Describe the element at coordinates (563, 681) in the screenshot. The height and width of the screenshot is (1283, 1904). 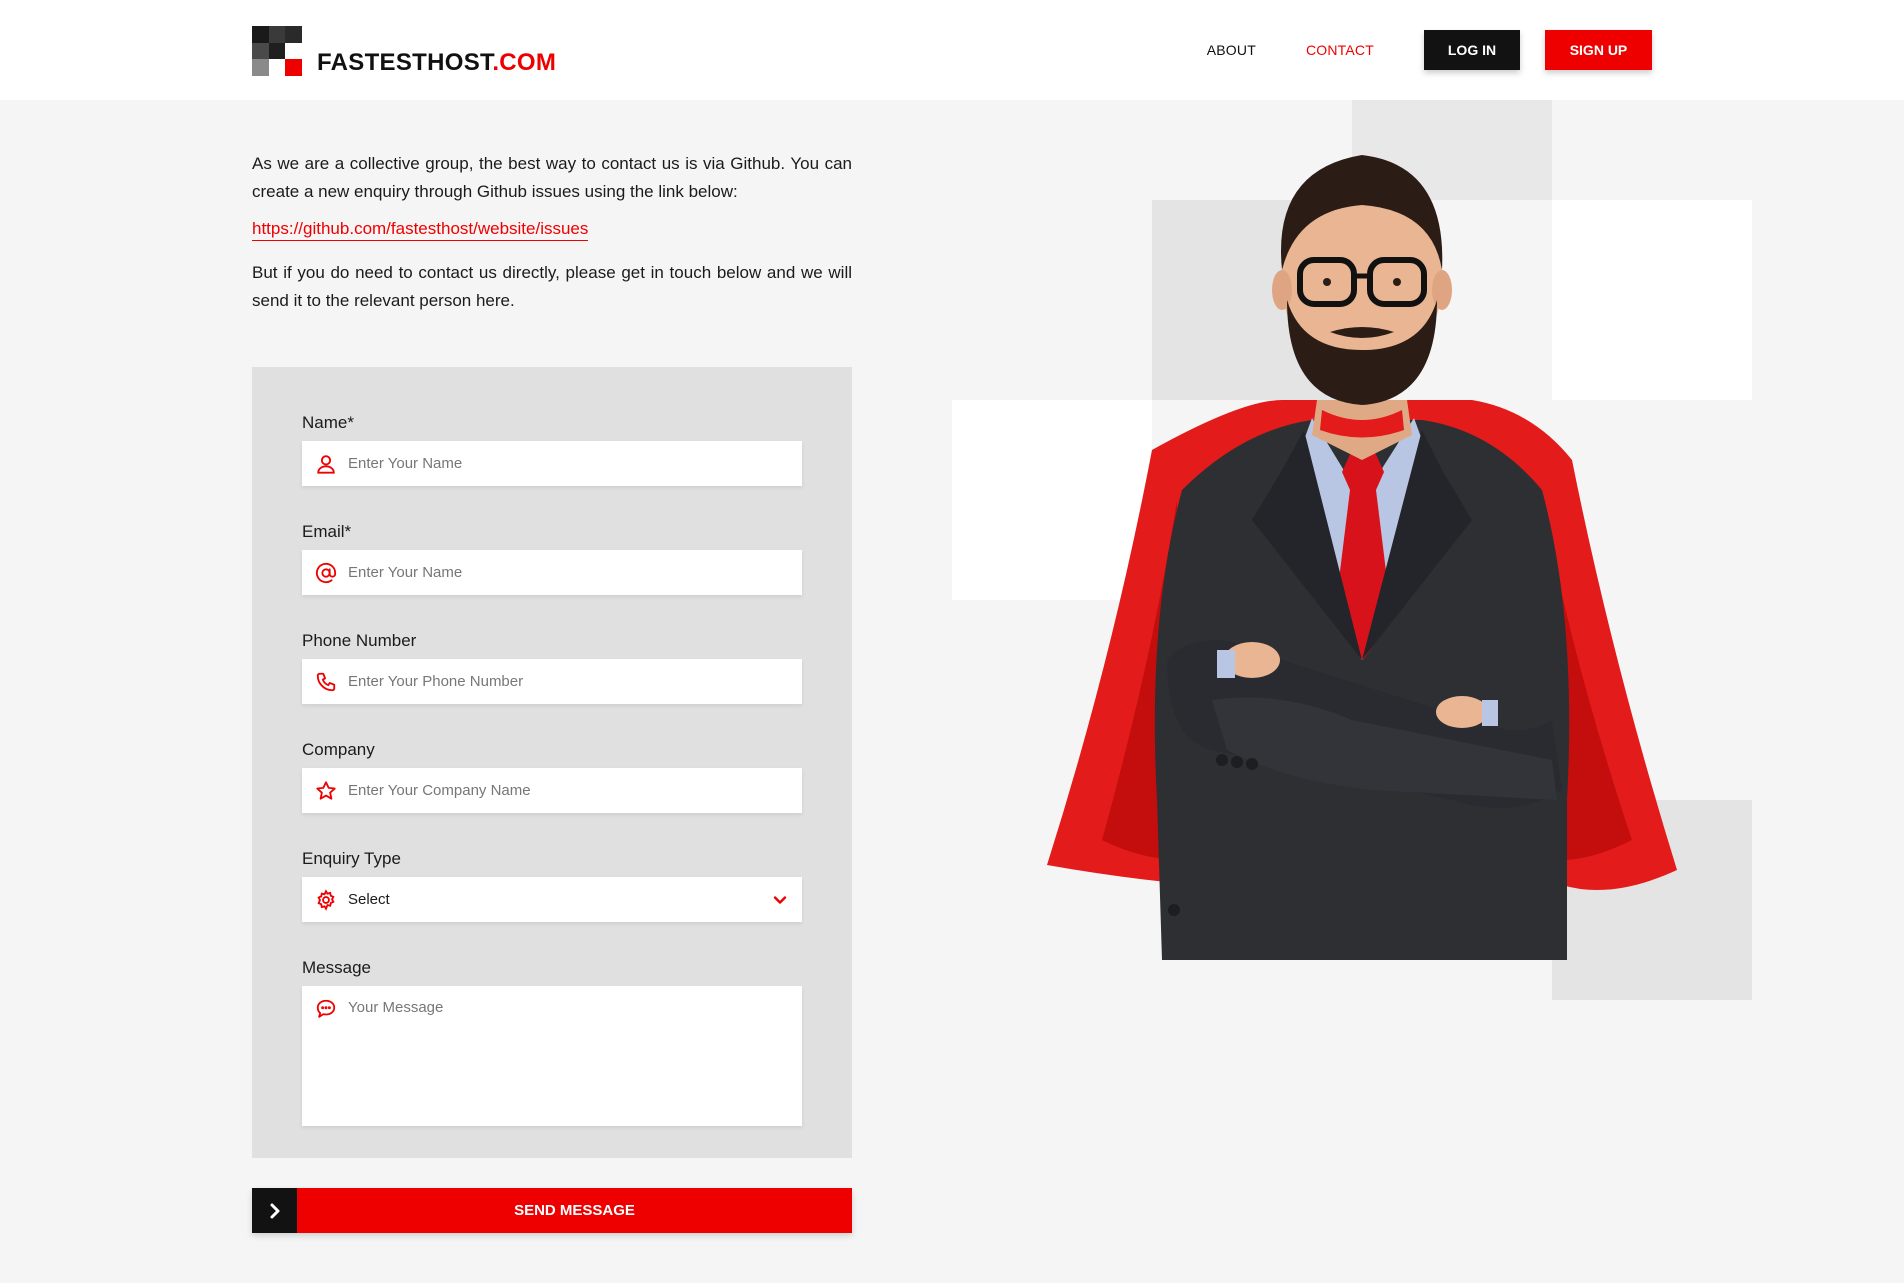
I see `phone-input` at that location.